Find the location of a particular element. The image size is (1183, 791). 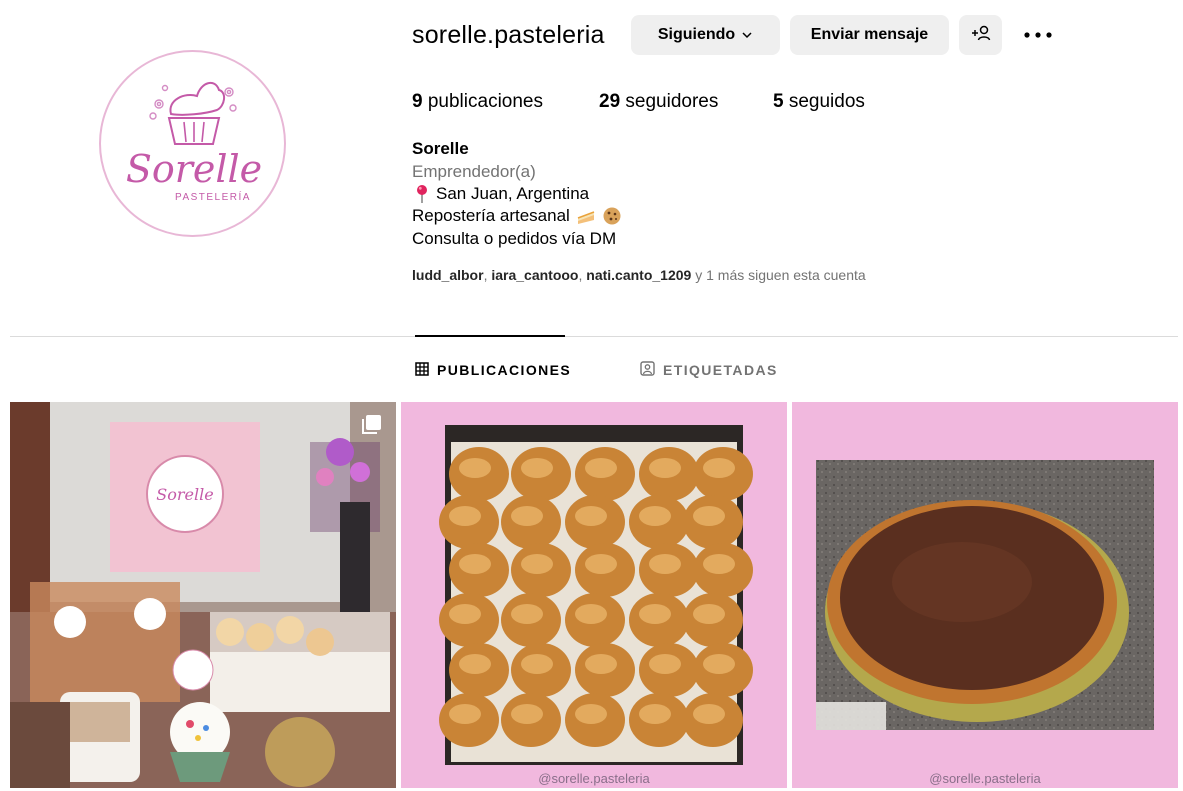

bio-description-text: Repostería artesanal is located at coordinates (491, 215).